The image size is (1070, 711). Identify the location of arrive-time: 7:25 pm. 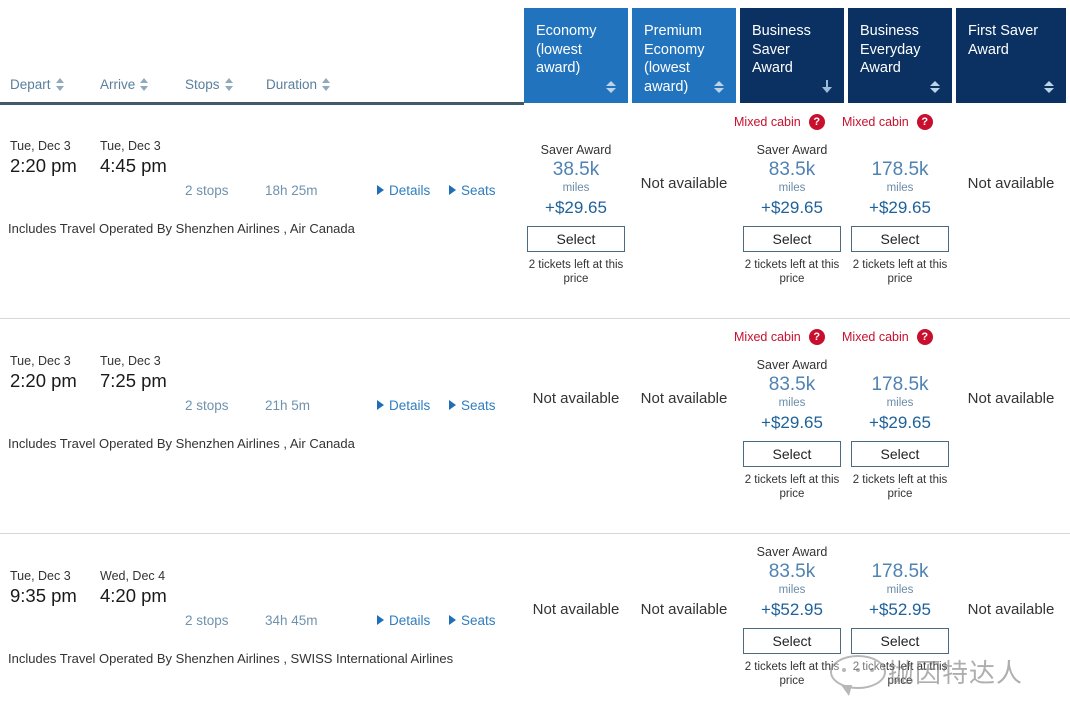
(133, 380).